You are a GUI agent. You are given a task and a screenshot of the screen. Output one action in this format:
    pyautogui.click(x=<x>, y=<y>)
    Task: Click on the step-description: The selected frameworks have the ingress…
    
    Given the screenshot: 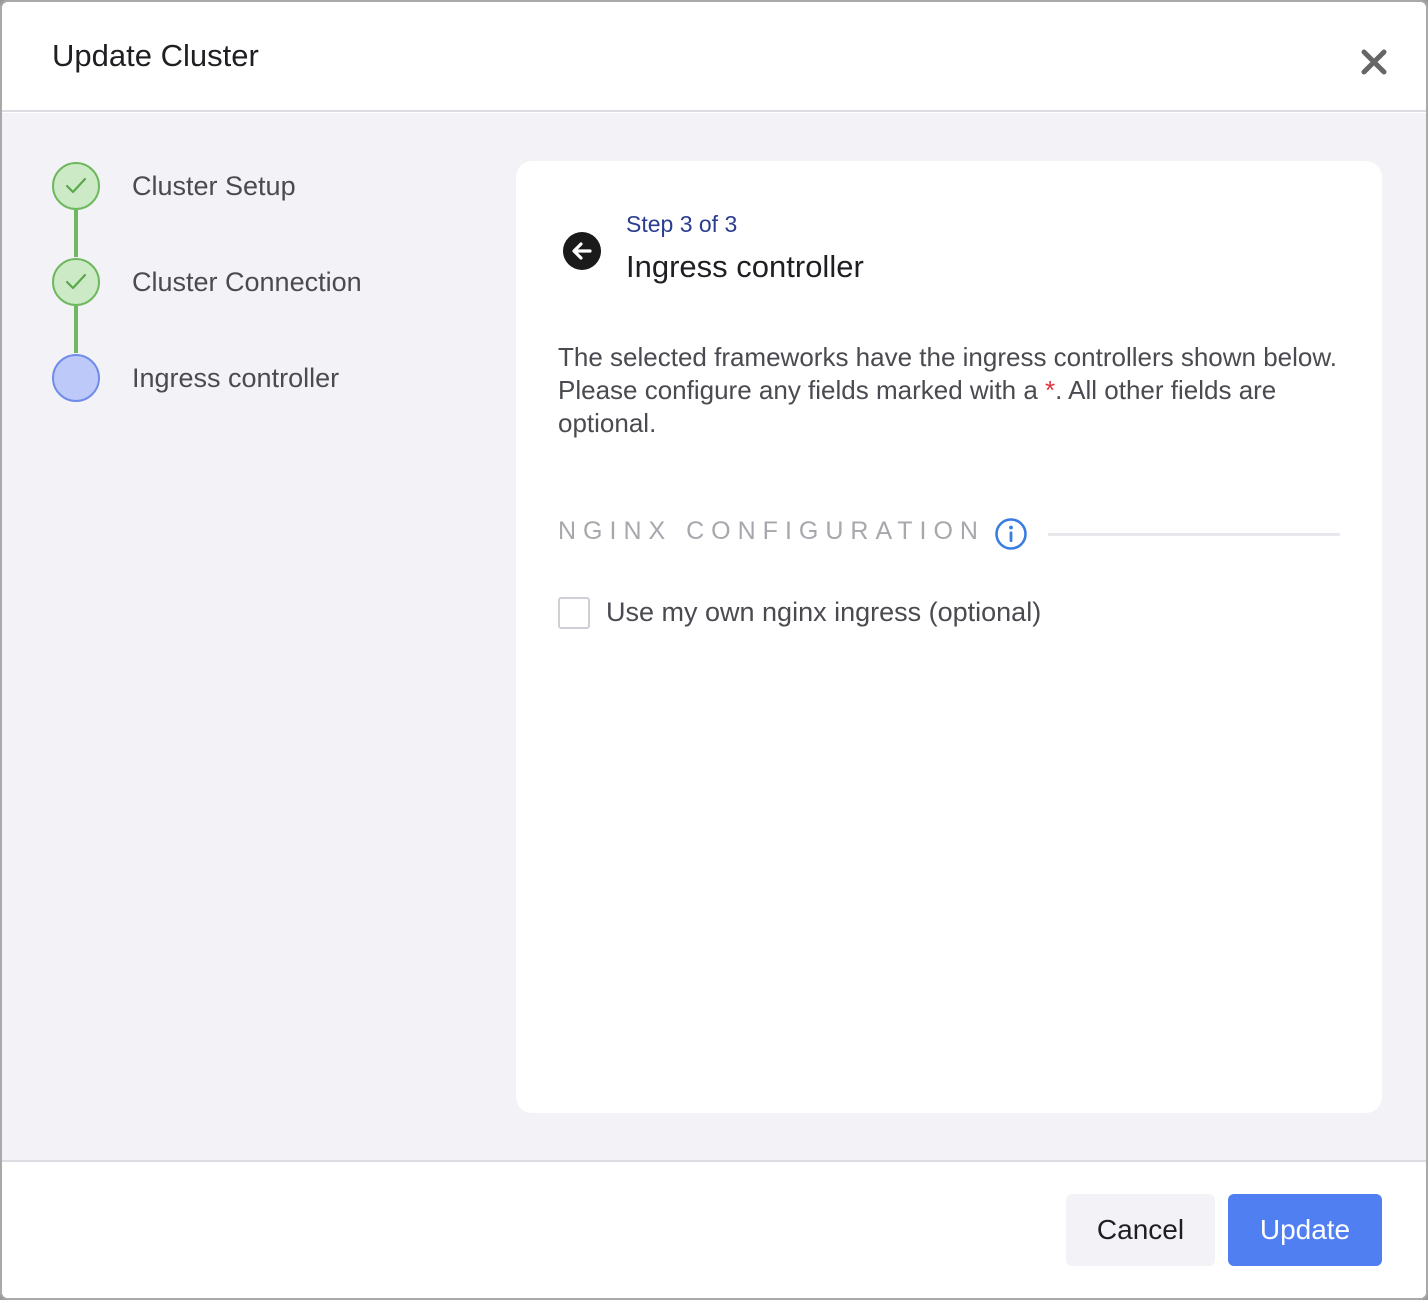 What is the action you would take?
    pyautogui.click(x=953, y=390)
    